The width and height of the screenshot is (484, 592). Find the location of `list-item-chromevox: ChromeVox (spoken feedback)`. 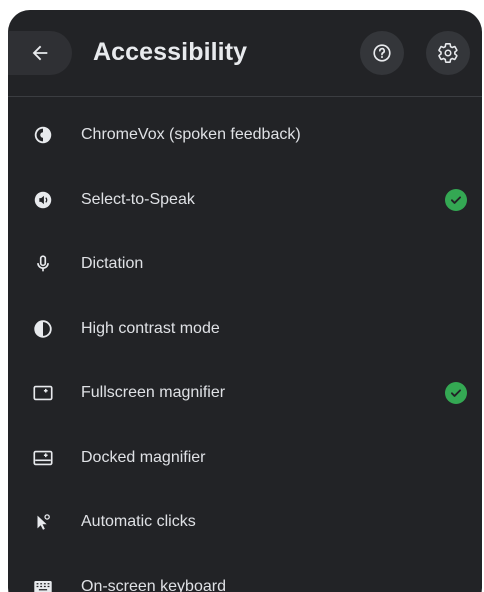

list-item-chromevox: ChromeVox (spoken feedback) is located at coordinates (245, 135).